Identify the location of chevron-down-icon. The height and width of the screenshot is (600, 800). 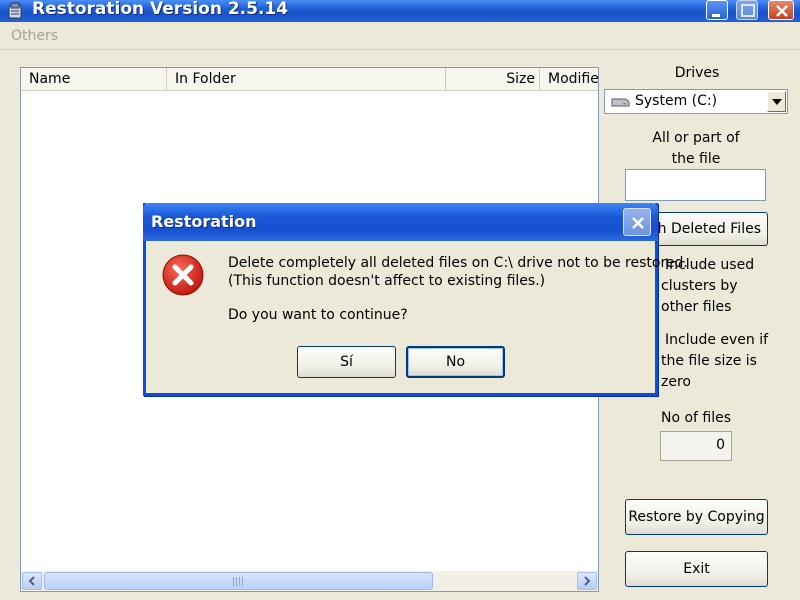
(777, 102).